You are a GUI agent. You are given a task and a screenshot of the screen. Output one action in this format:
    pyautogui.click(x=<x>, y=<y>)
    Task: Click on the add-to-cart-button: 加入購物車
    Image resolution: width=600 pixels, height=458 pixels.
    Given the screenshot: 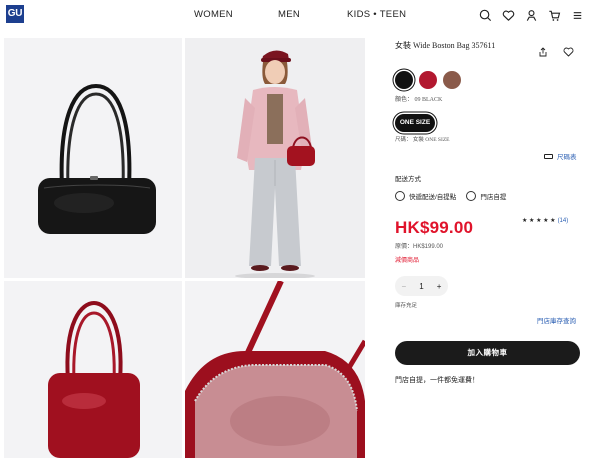 What is the action you would take?
    pyautogui.click(x=487, y=353)
    